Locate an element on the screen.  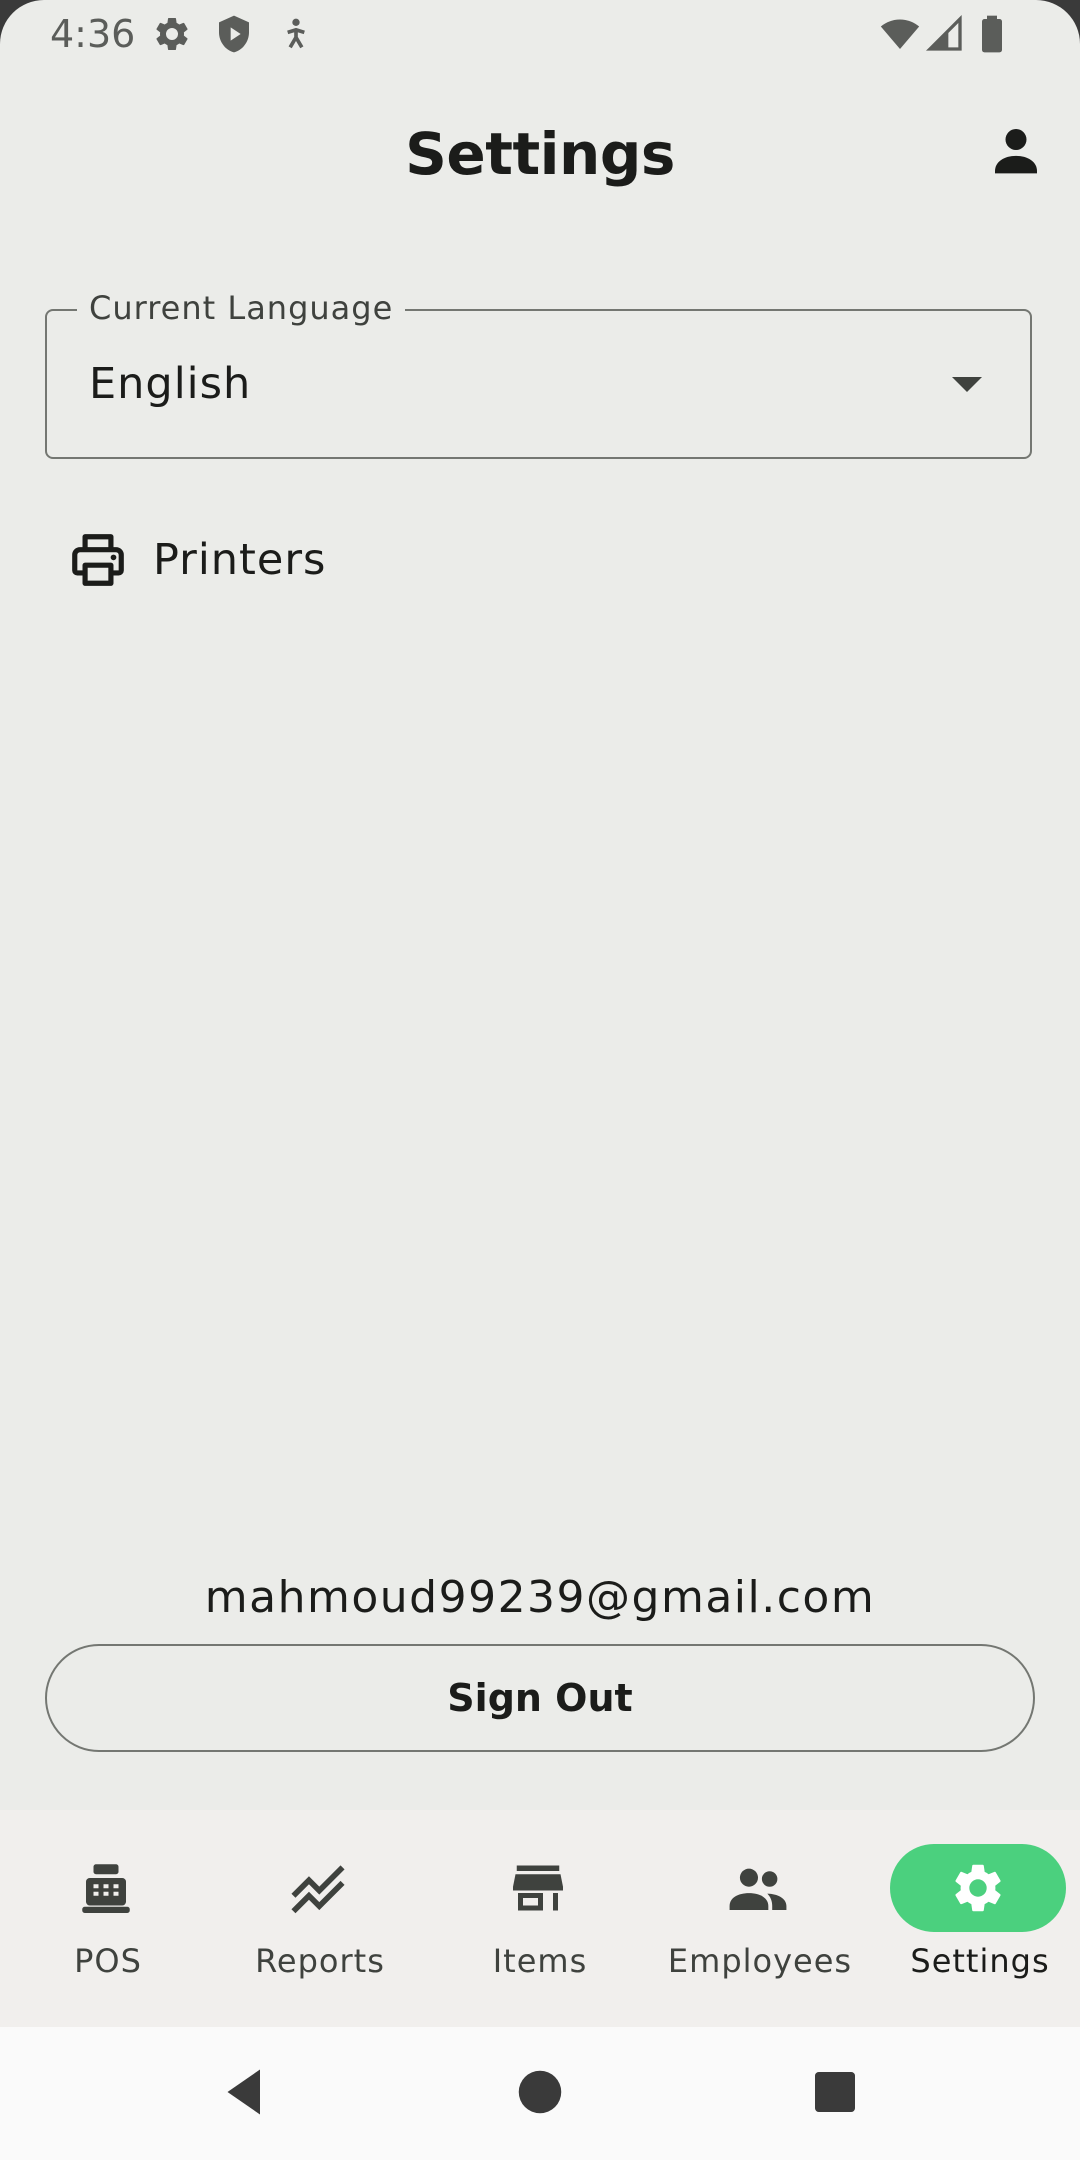
person-icon is located at coordinates (1016, 151).